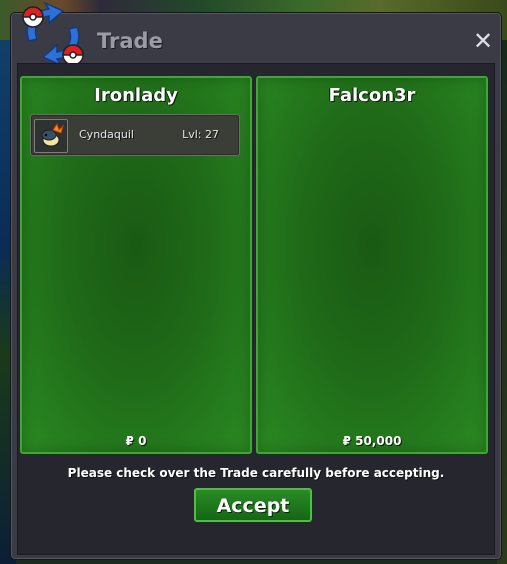  I want to click on title-bar: Trade ✕, so click(256, 34).